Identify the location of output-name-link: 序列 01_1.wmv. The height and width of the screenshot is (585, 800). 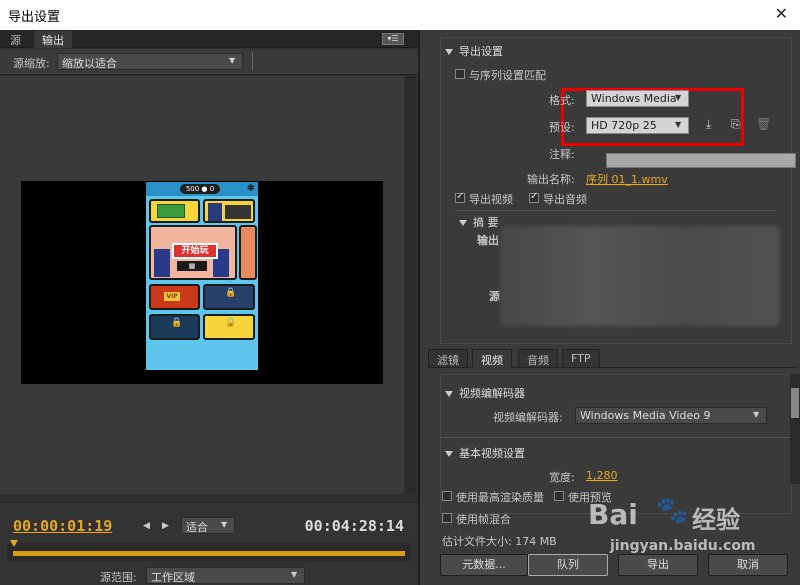
(627, 179).